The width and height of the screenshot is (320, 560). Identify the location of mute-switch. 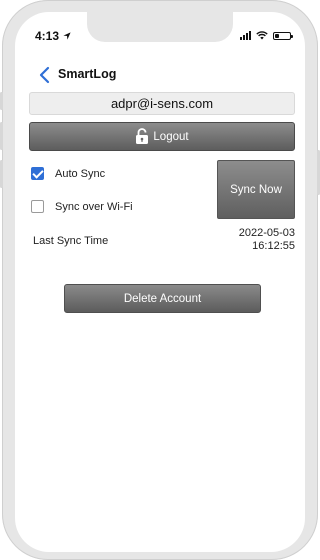
(1, 101).